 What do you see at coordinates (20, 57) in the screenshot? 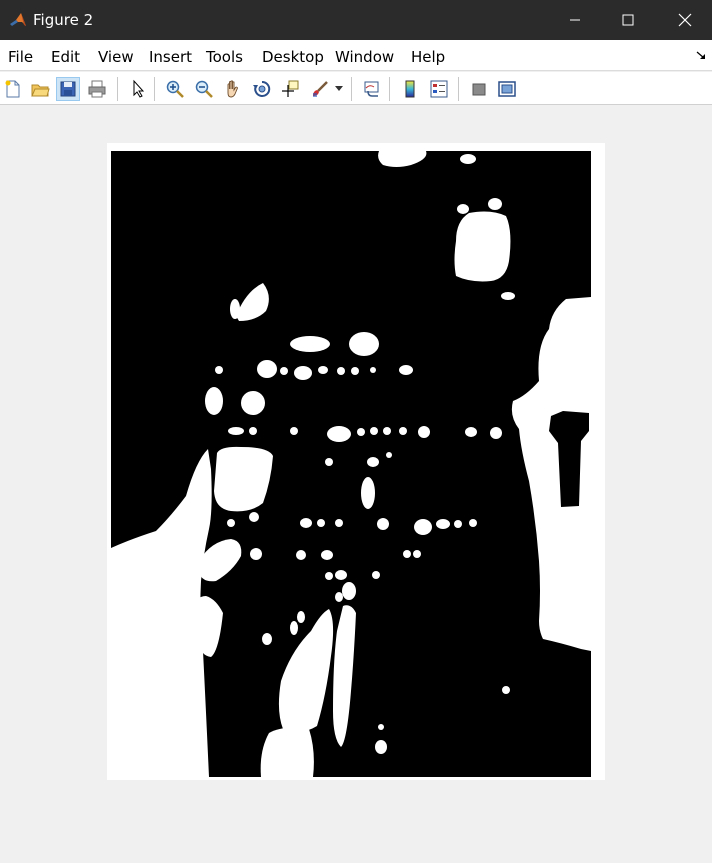
I see `menu-file: File` at bounding box center [20, 57].